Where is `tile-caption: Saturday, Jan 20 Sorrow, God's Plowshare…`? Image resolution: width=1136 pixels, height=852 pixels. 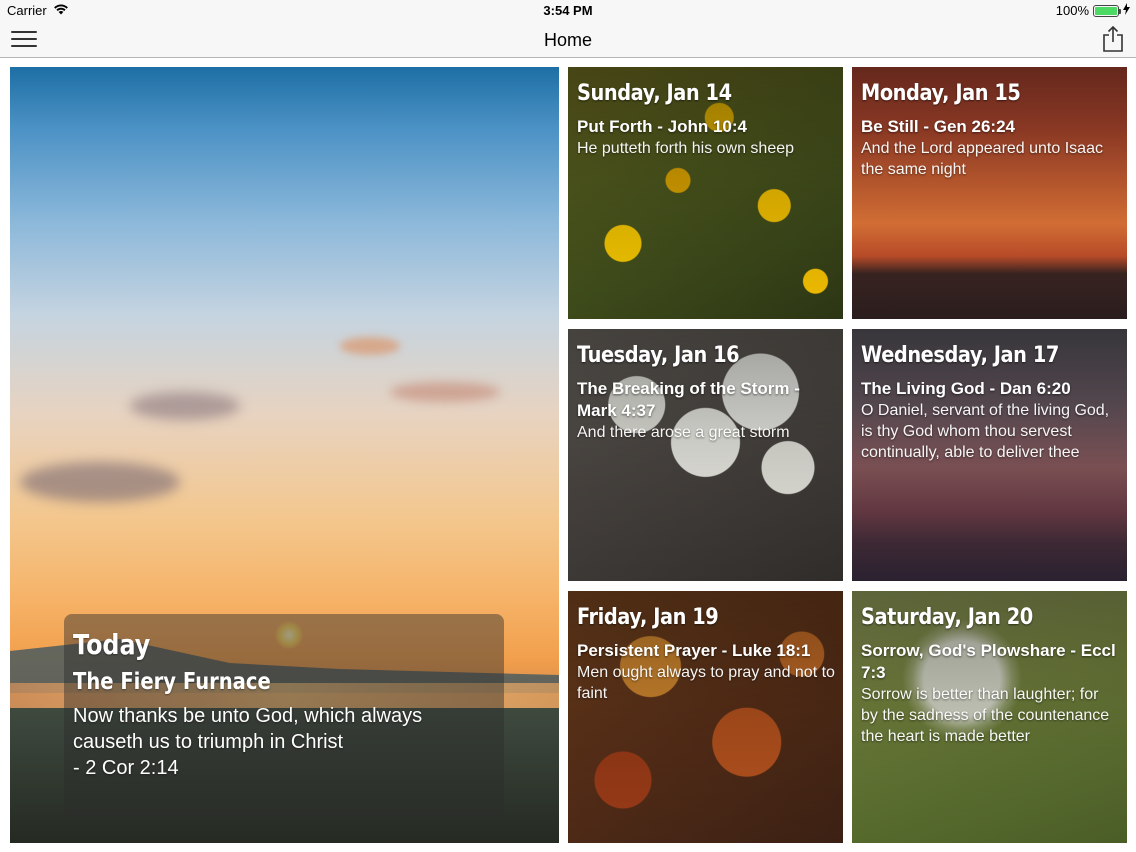
tile-caption: Saturday, Jan 20 Sorrow, God's Plowshare… is located at coordinates (990, 676).